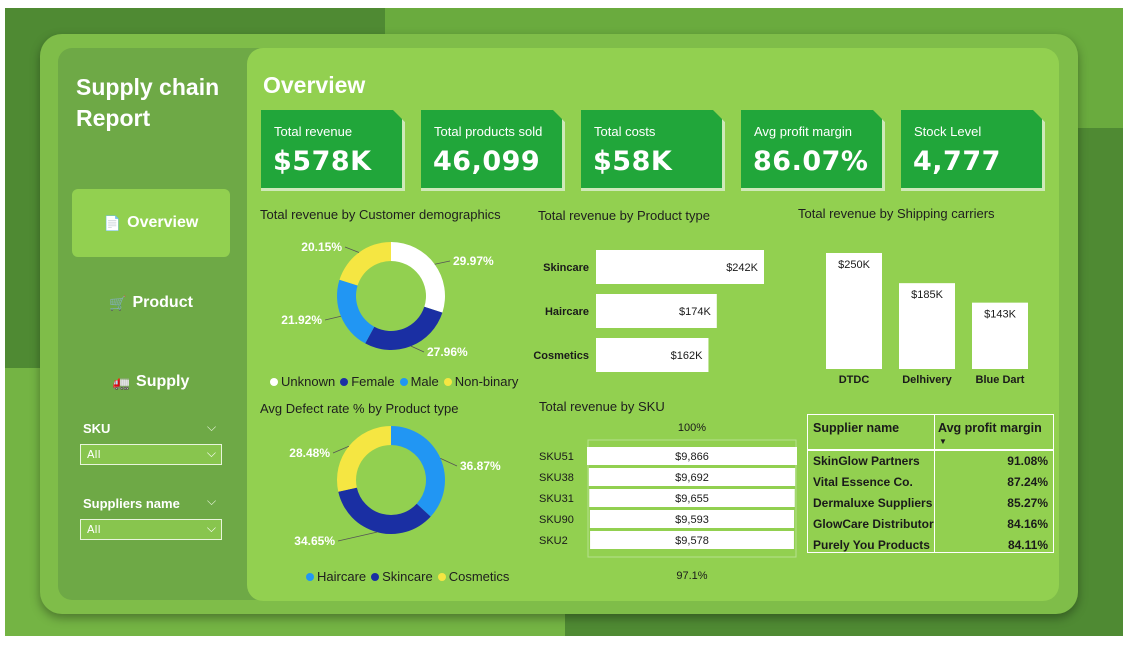  I want to click on data-label: $9,692, so click(692, 478).